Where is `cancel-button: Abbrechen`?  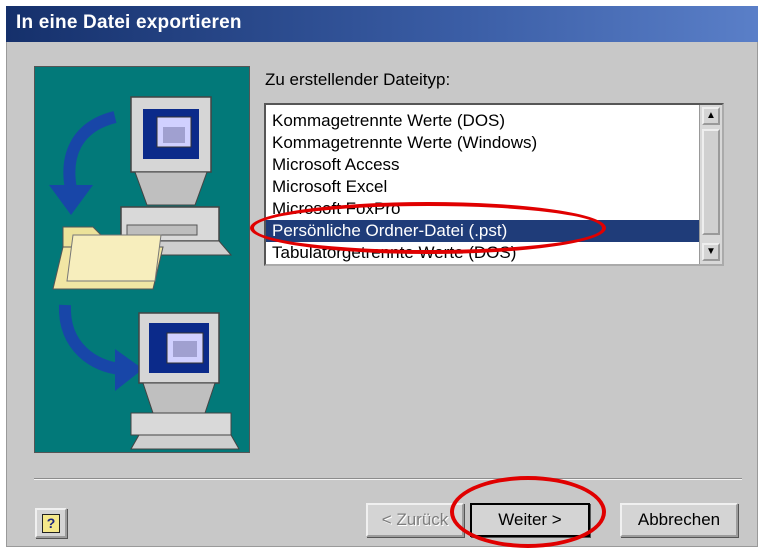 cancel-button: Abbrechen is located at coordinates (679, 520).